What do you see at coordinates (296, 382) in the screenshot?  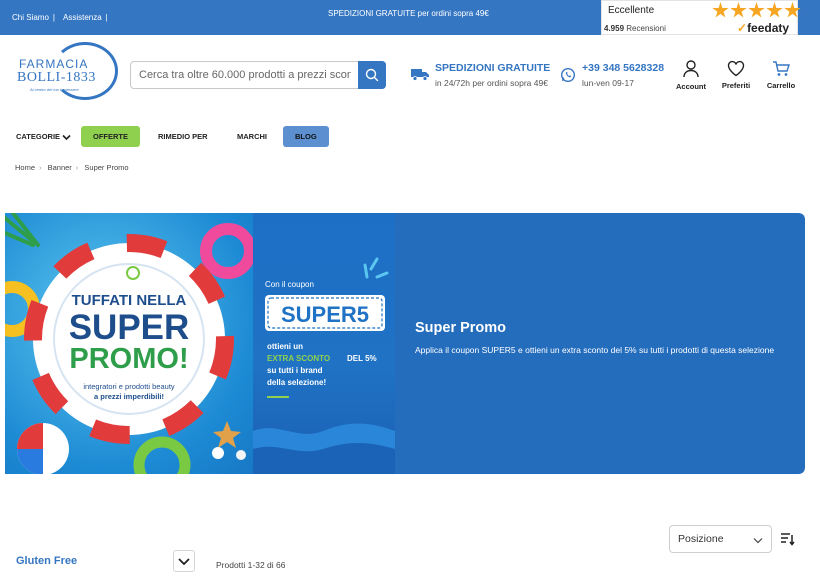 I see `coupon-line-4: della selezione!` at bounding box center [296, 382].